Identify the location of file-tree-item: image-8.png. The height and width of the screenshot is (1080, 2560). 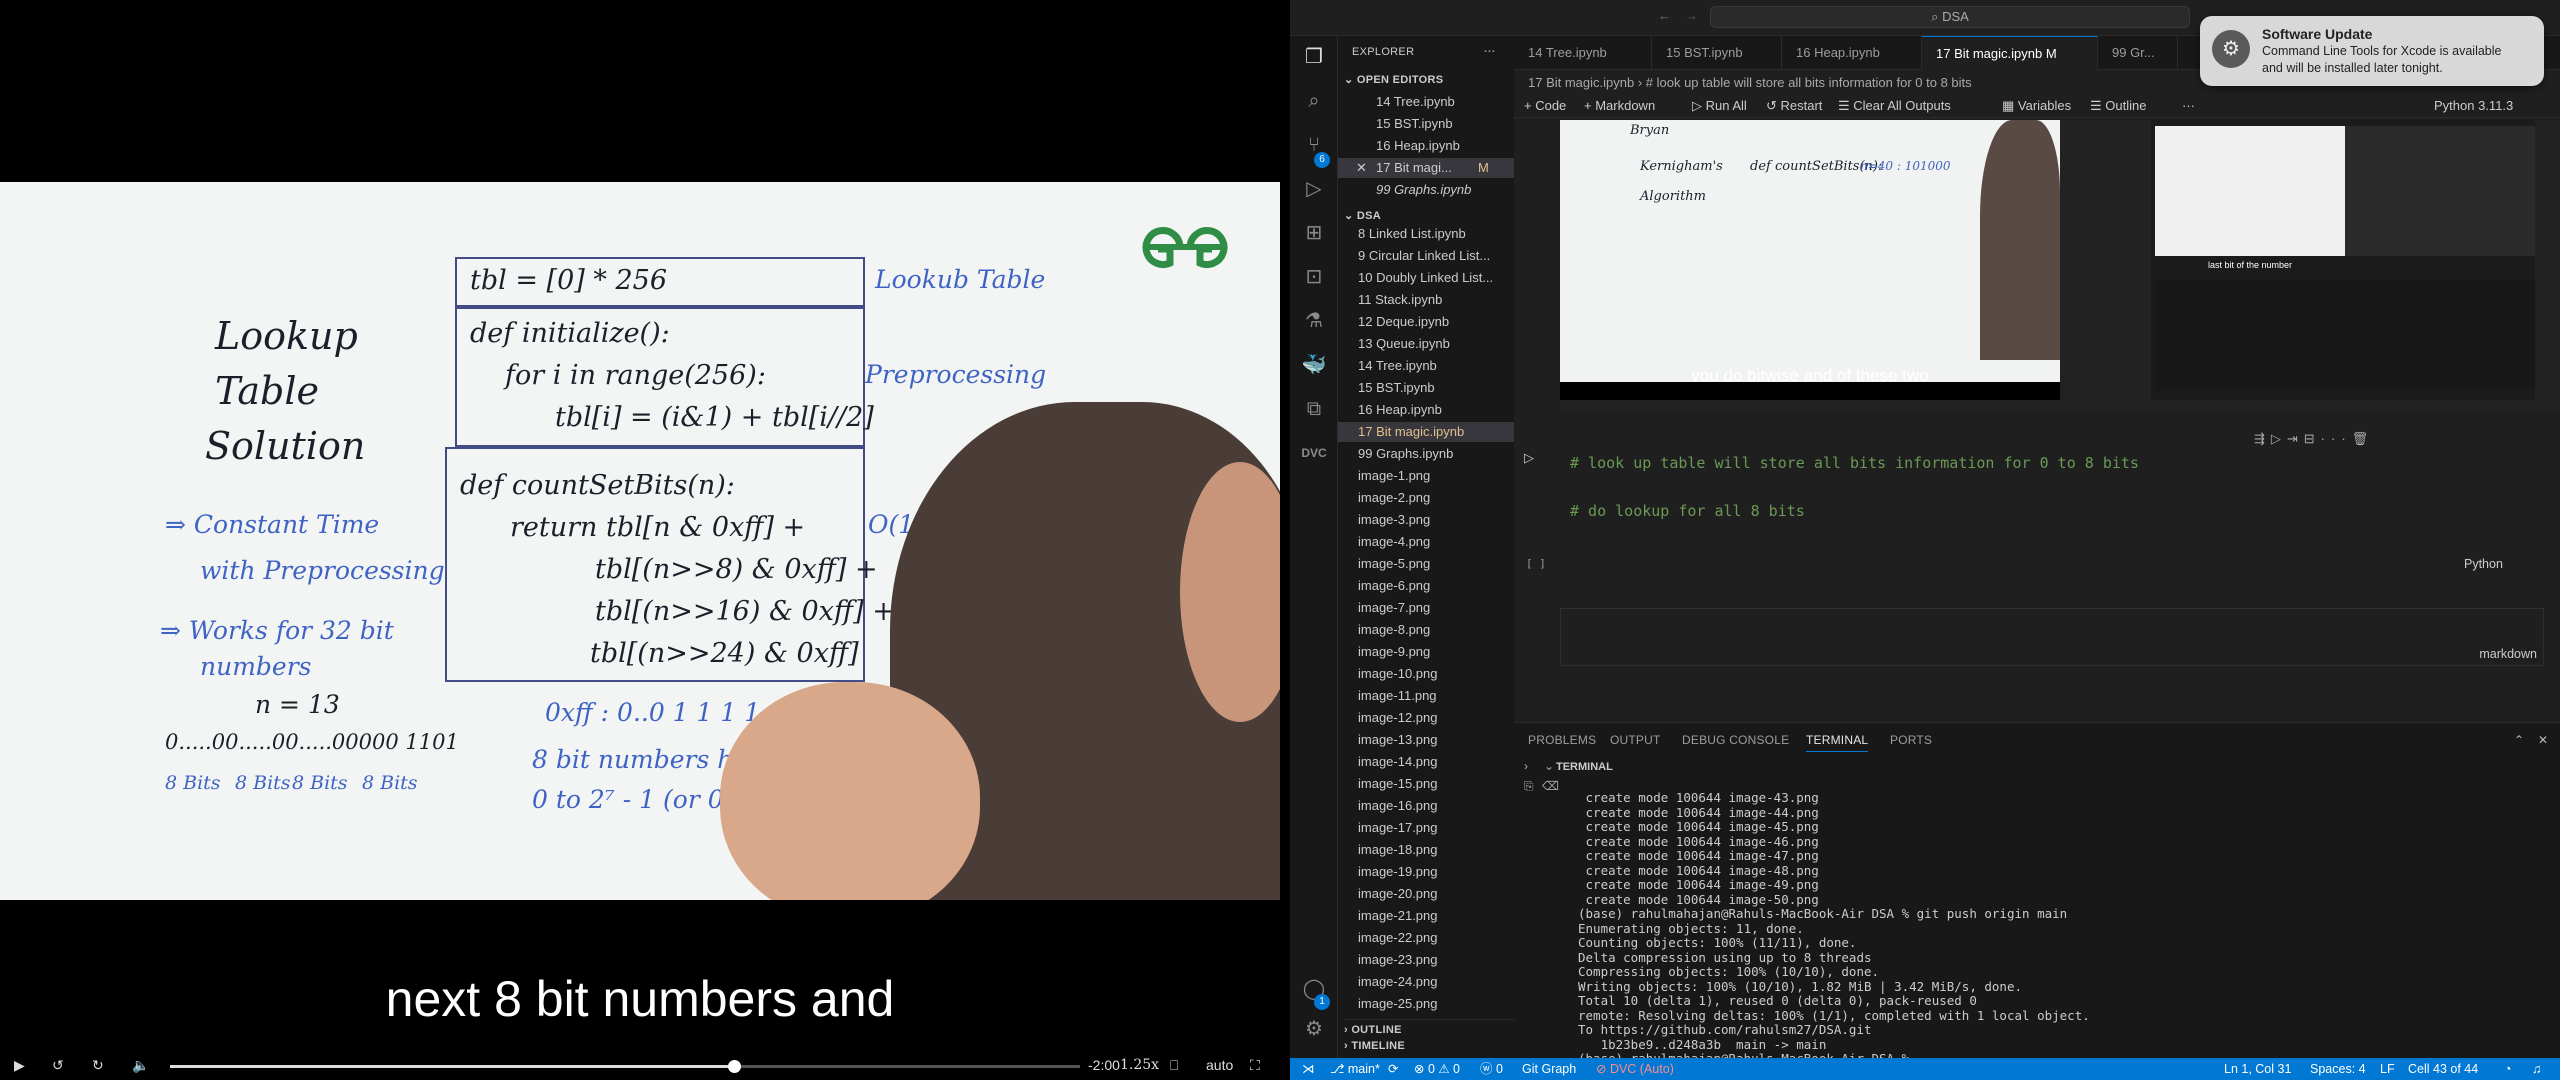
(1428, 630).